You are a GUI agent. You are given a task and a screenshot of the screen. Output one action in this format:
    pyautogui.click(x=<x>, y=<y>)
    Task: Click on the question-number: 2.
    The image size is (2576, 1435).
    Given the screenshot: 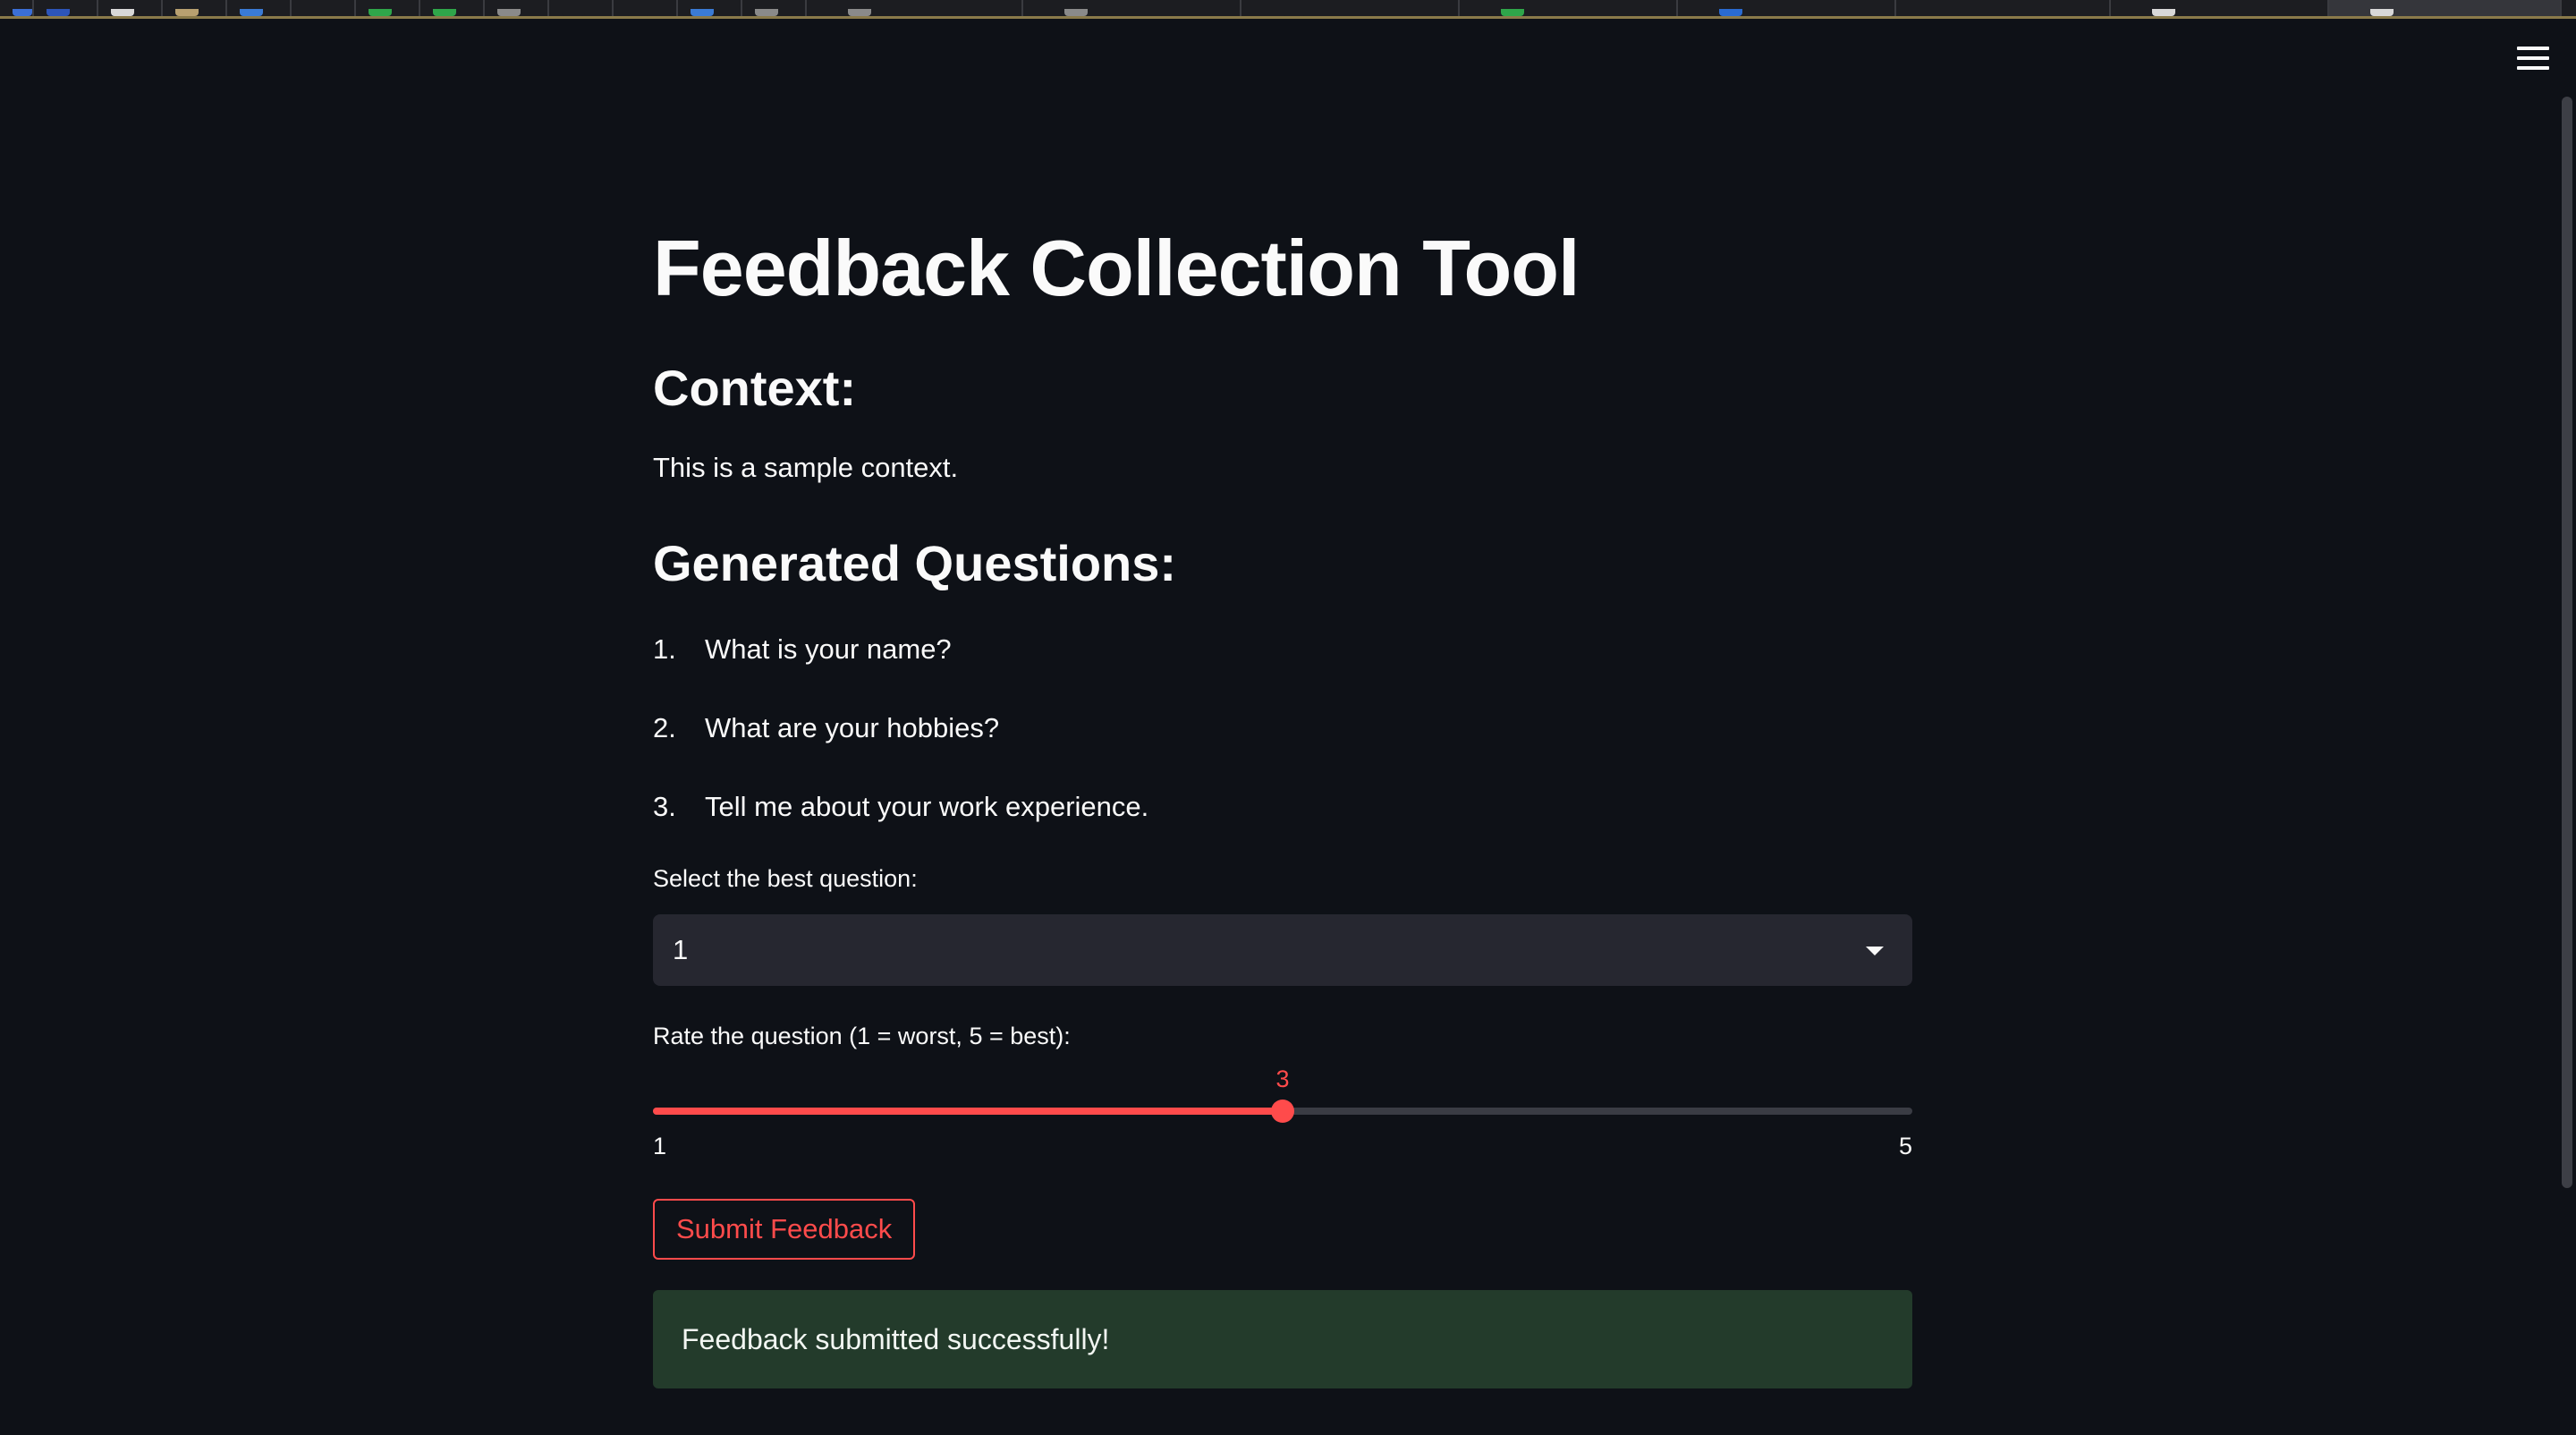 What is the action you would take?
    pyautogui.click(x=664, y=727)
    